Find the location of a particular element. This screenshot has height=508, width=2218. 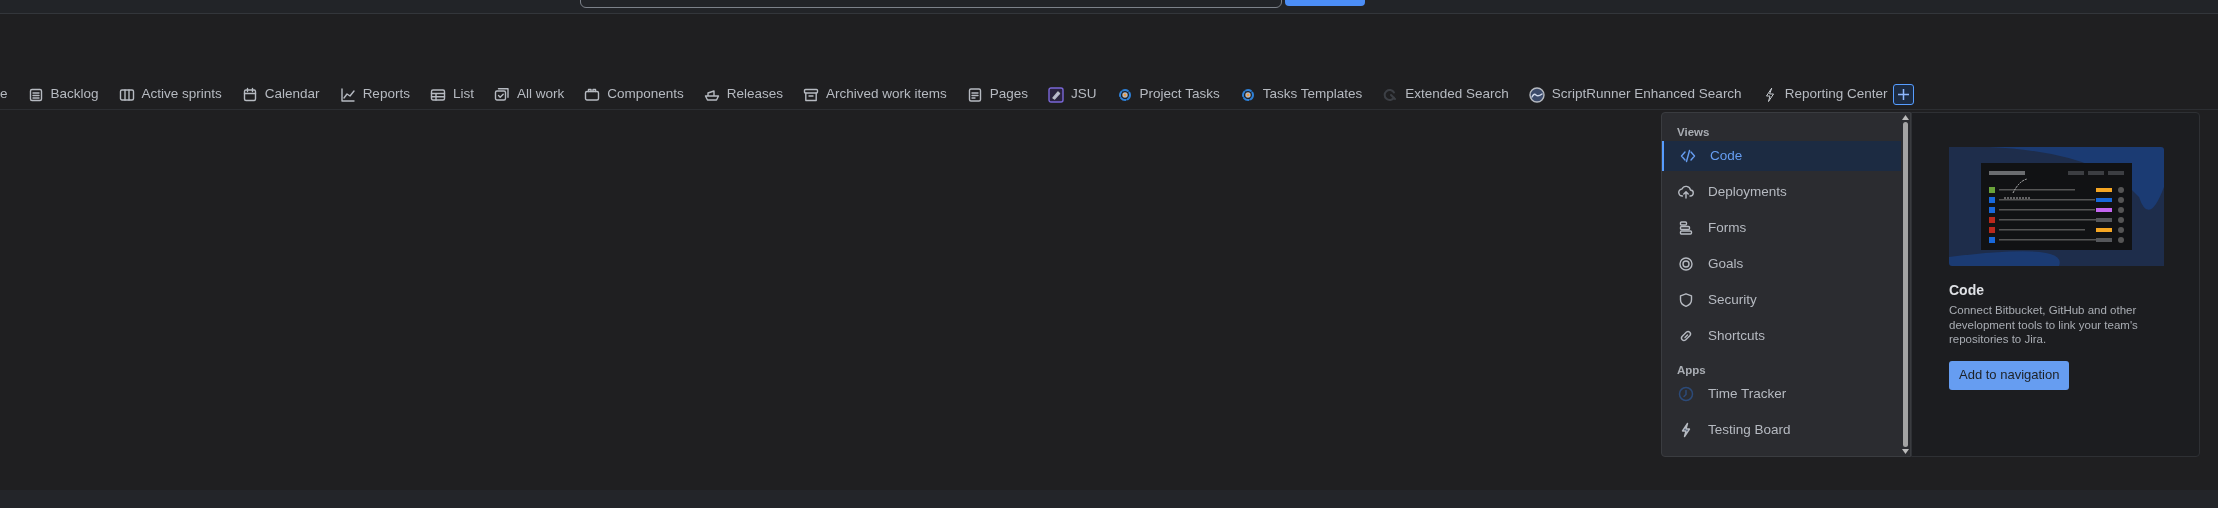

nav-tab: Reporting Center is located at coordinates (1836, 94).